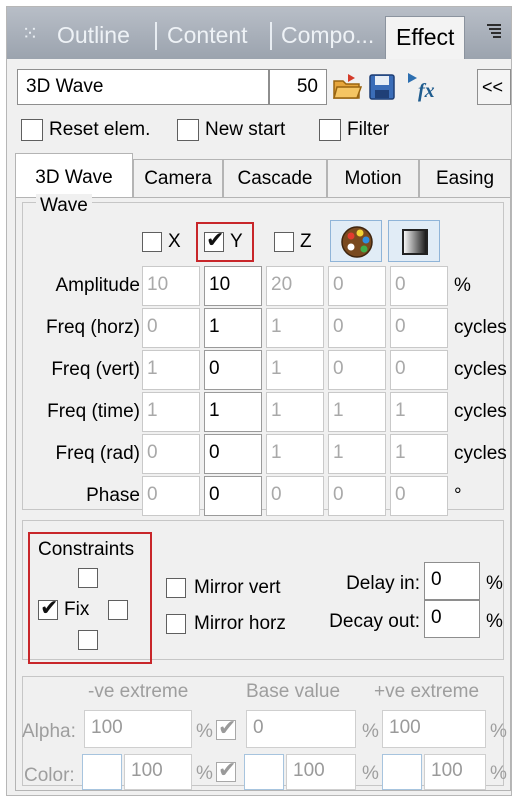 This screenshot has width=518, height=803. Describe the element at coordinates (494, 583) in the screenshot. I see `delay-in-unit: %` at that location.